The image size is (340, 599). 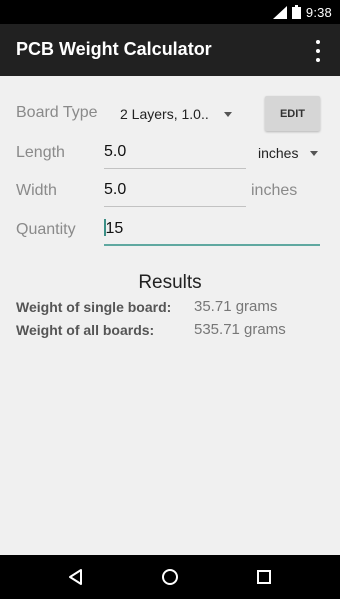 I want to click on single-weight-label: Weight of single board:, so click(x=94, y=307).